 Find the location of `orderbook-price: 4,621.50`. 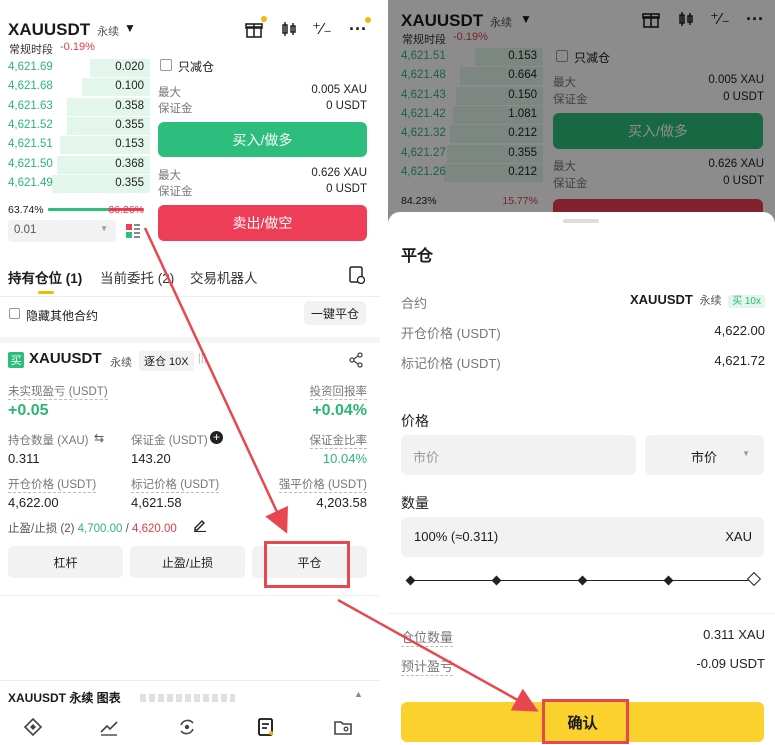

orderbook-price: 4,621.50 is located at coordinates (30, 163).